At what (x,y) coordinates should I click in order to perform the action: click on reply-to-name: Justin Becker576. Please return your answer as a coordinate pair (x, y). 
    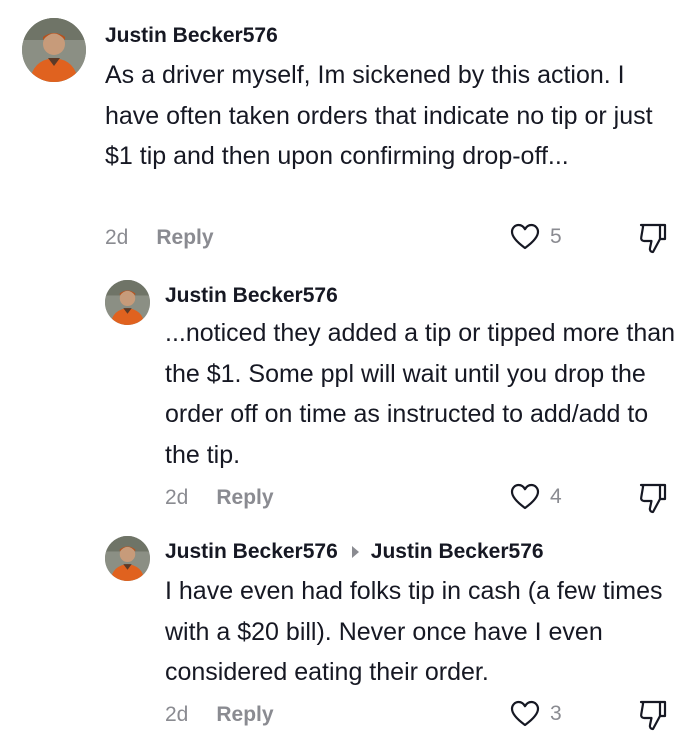
    Looking at the image, I should click on (457, 552).